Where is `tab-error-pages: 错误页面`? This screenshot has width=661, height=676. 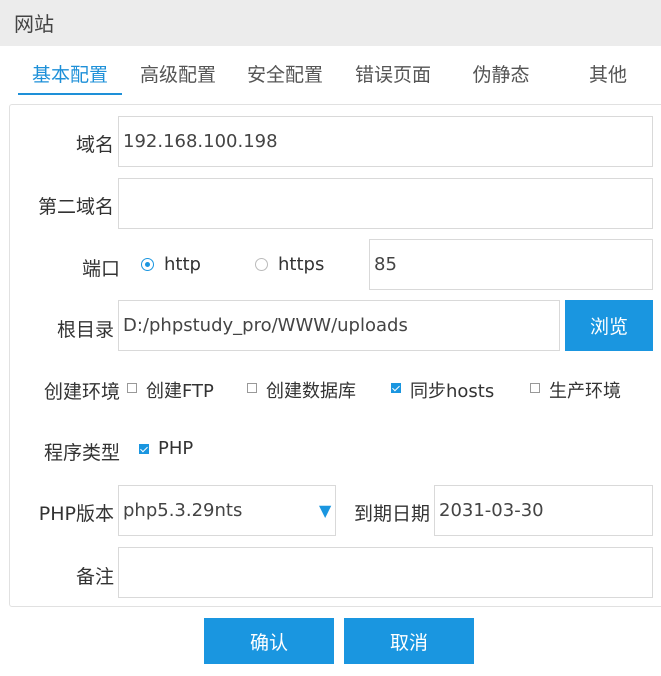 tab-error-pages: 错误页面 is located at coordinates (393, 77).